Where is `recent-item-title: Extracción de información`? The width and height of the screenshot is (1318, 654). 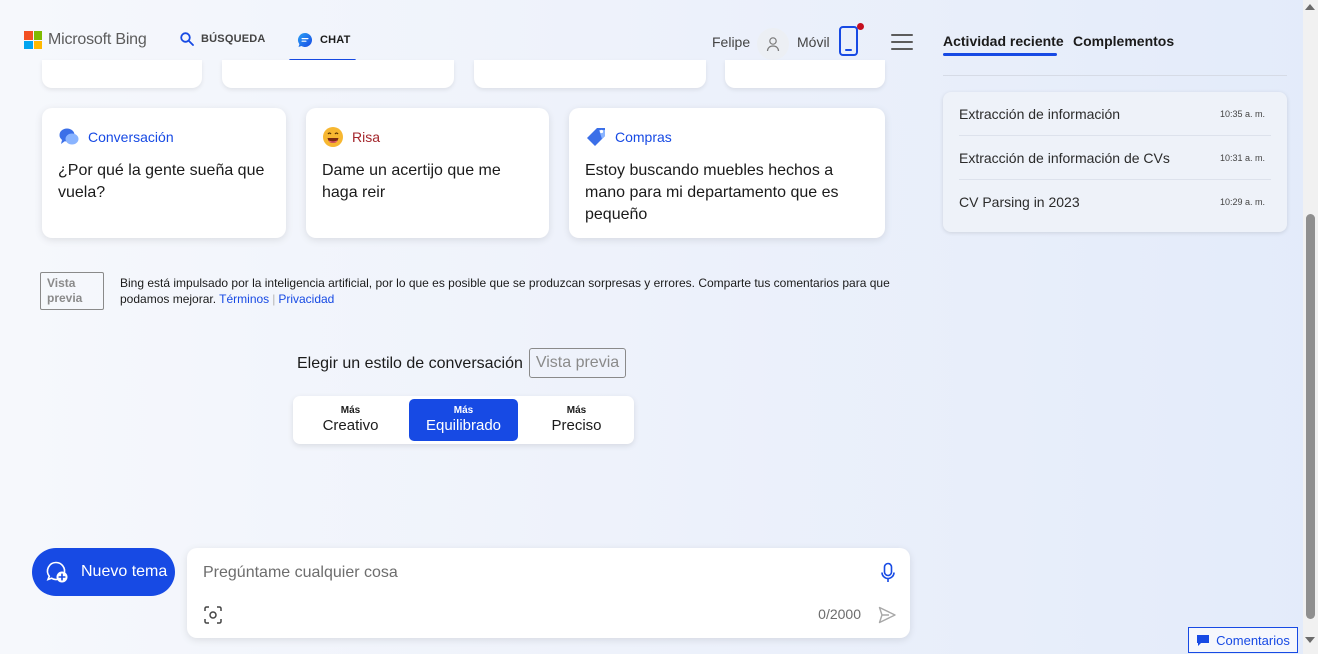
recent-item-title: Extracción de información is located at coordinates (1040, 113).